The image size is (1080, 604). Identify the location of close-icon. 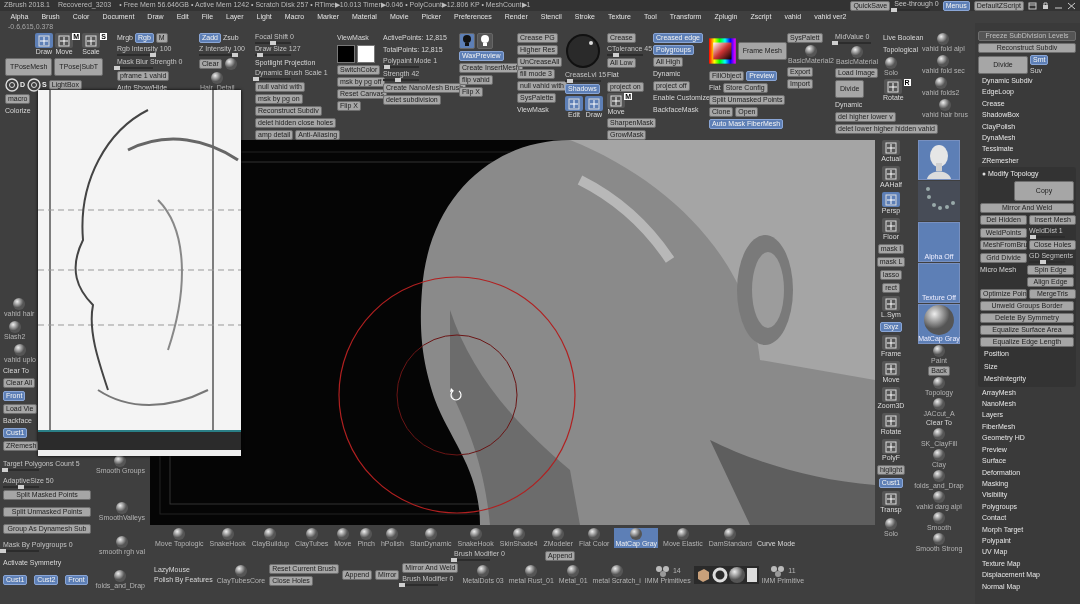
(1071, 5).